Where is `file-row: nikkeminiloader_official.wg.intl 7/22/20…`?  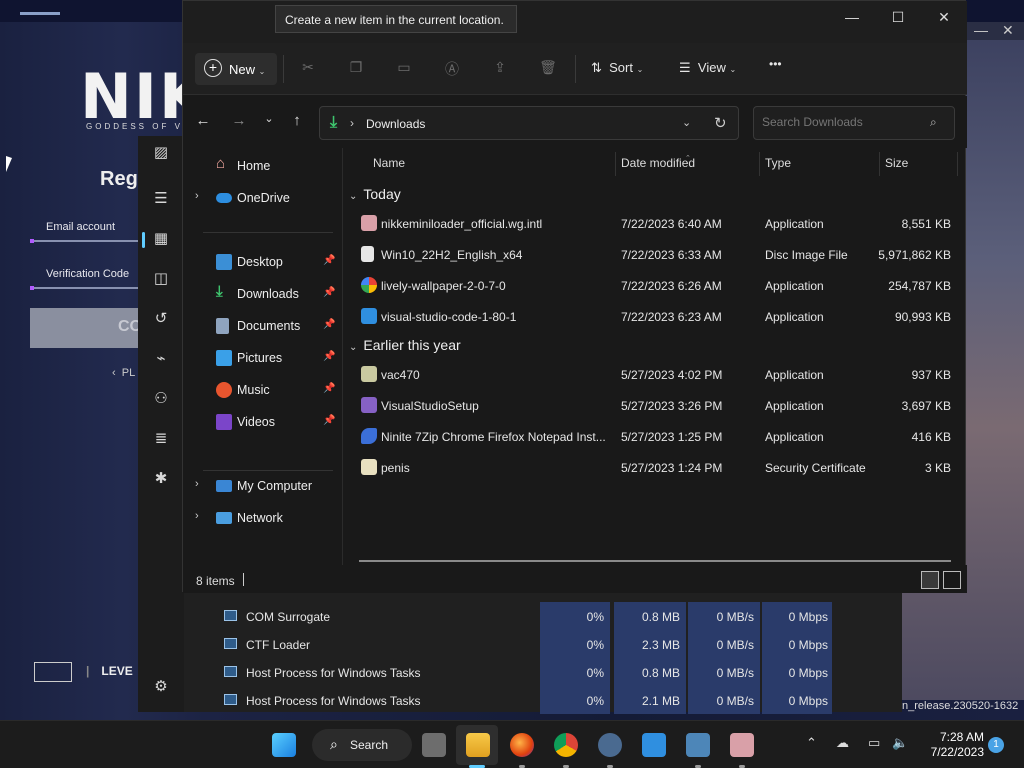 file-row: nikkeminiloader_official.wg.intl 7/22/20… is located at coordinates (657, 223).